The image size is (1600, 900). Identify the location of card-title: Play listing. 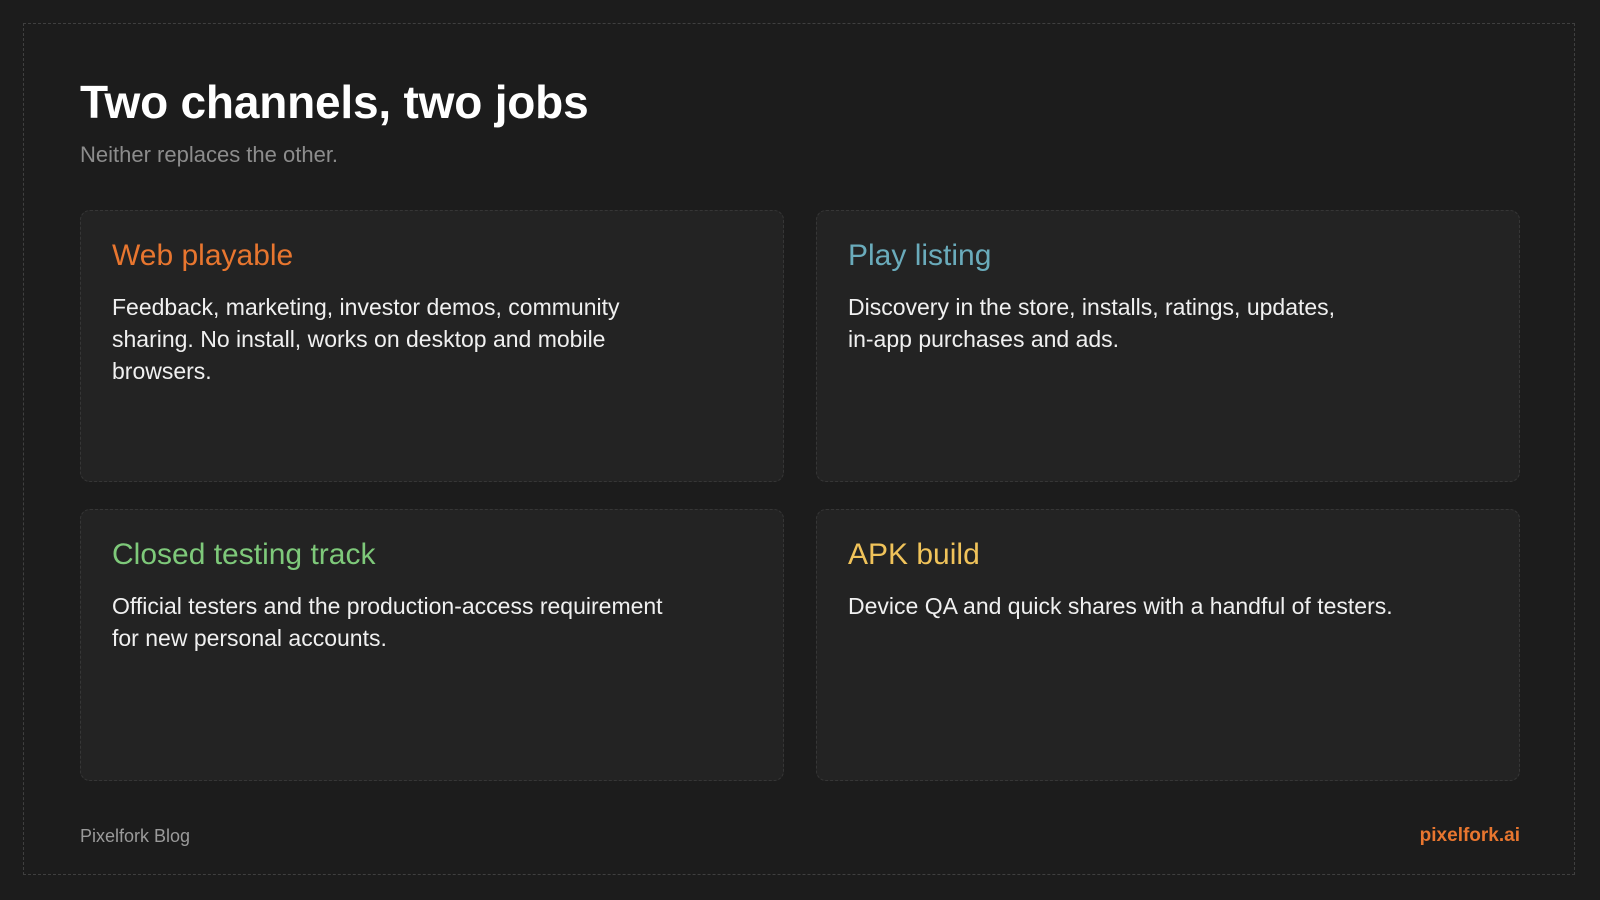
(920, 255).